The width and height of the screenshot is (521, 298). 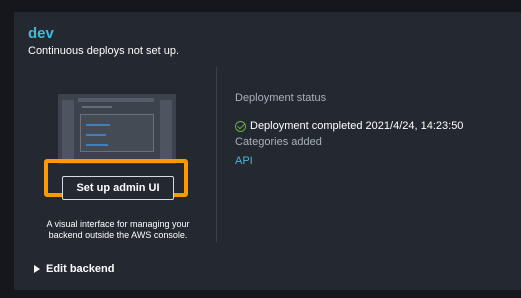 I want to click on environment-name: dev, so click(x=41, y=33).